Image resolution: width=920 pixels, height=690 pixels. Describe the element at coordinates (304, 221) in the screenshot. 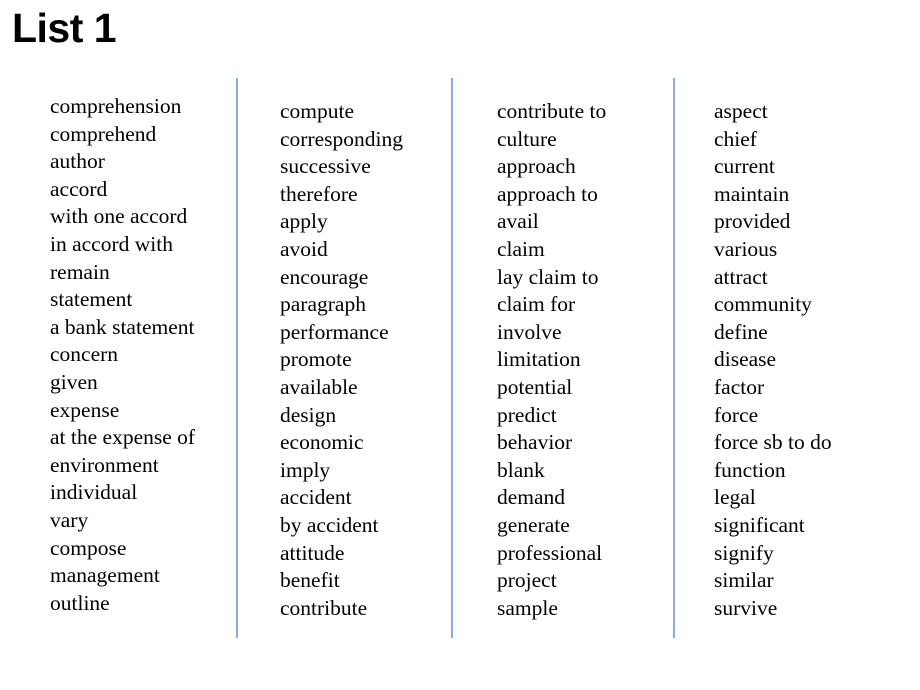

I see `word-item: apply` at that location.